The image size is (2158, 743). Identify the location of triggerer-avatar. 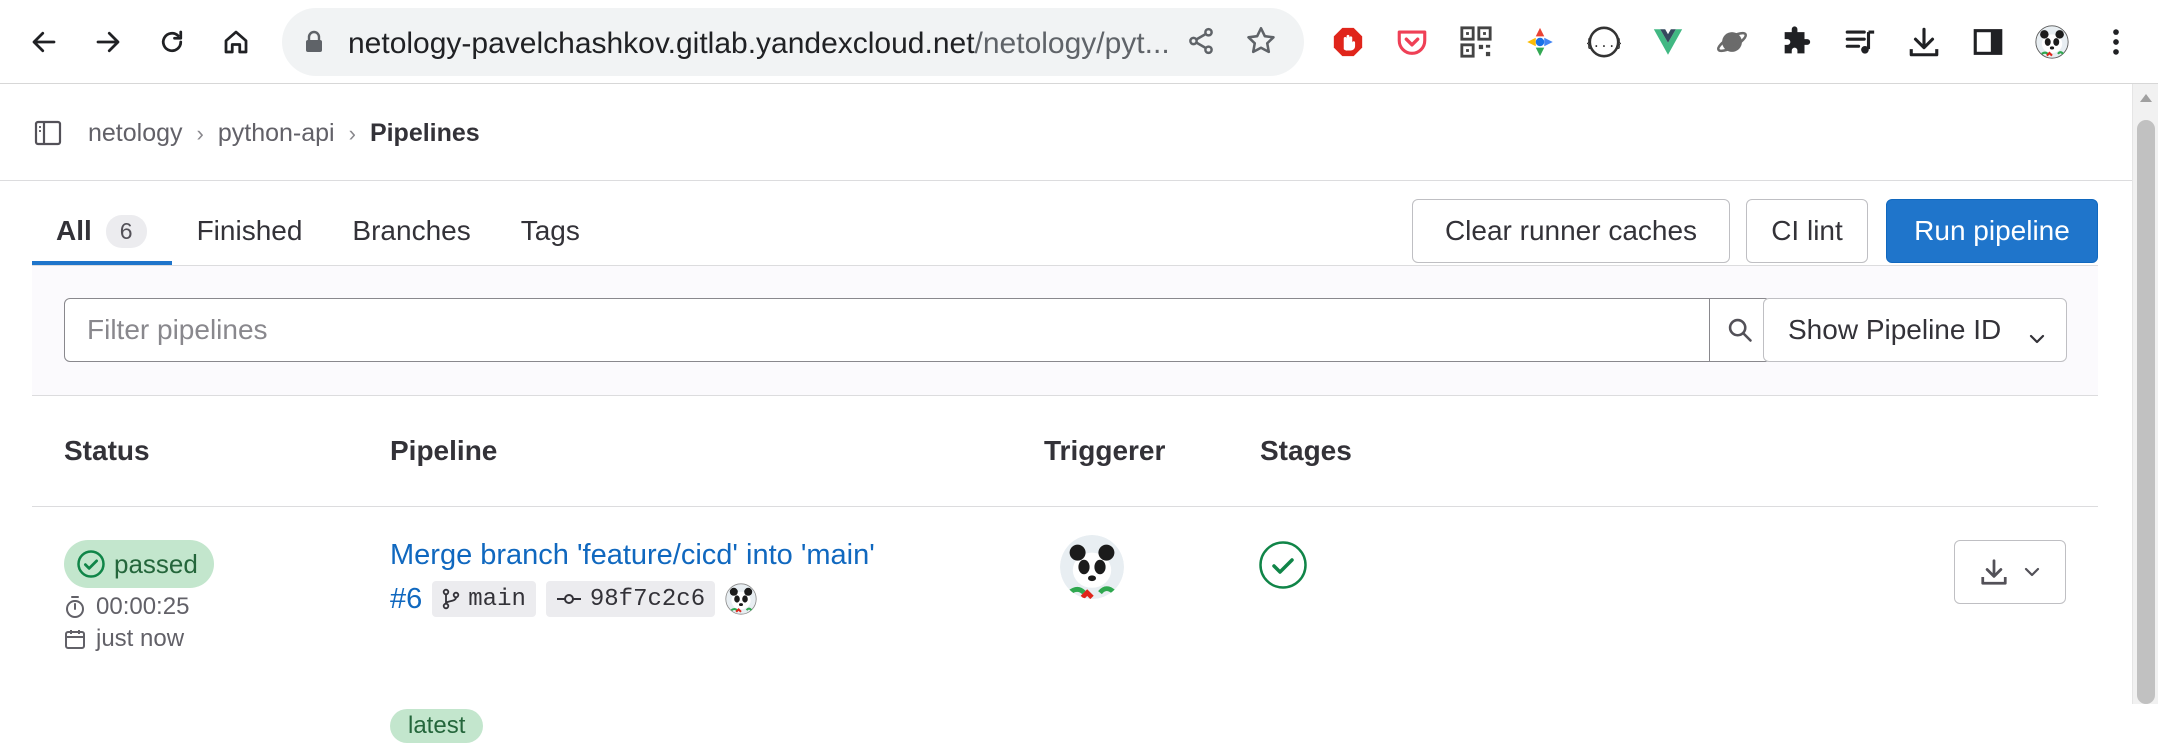
(1092, 567).